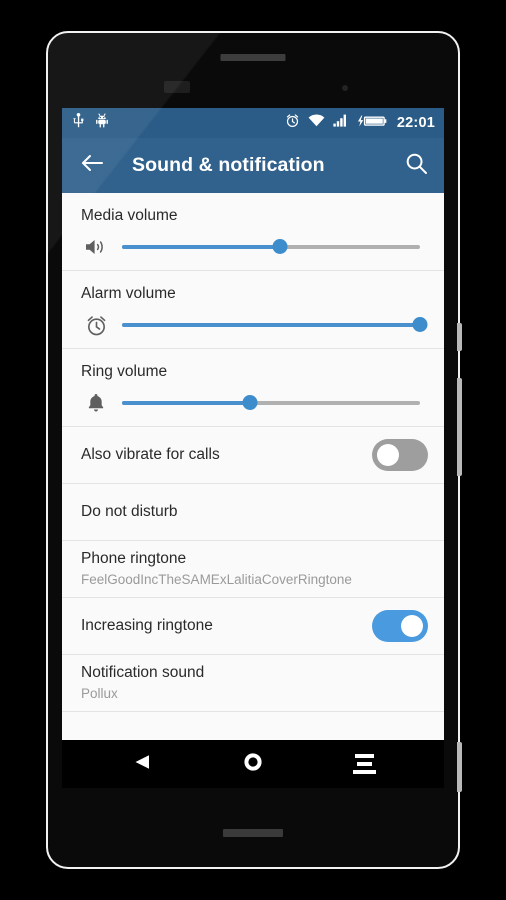 The width and height of the screenshot is (506, 900). I want to click on list-item-also-vibrate-for-calls: Also vibrate for calls, so click(253, 455).